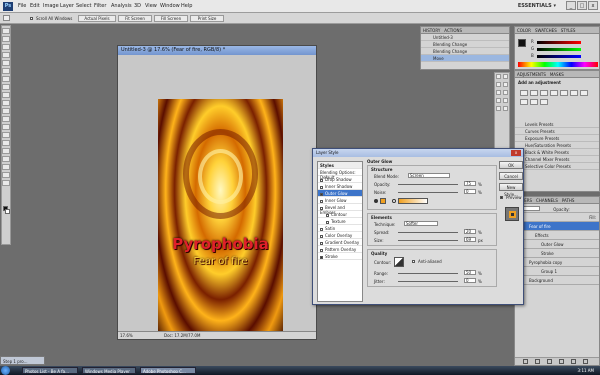  Describe the element at coordinates (568, 200) in the screenshot. I see `tab-paths: PATHS` at that location.